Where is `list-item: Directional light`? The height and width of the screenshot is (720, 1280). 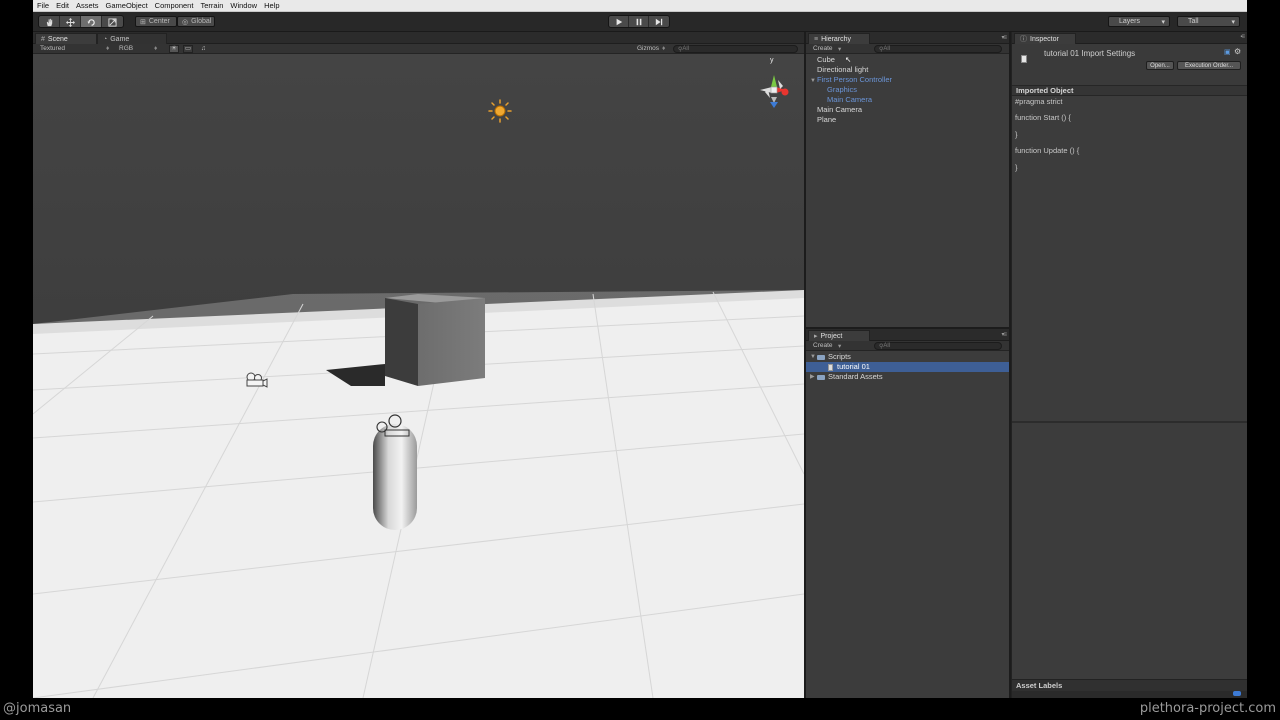 list-item: Directional light is located at coordinates (907, 70).